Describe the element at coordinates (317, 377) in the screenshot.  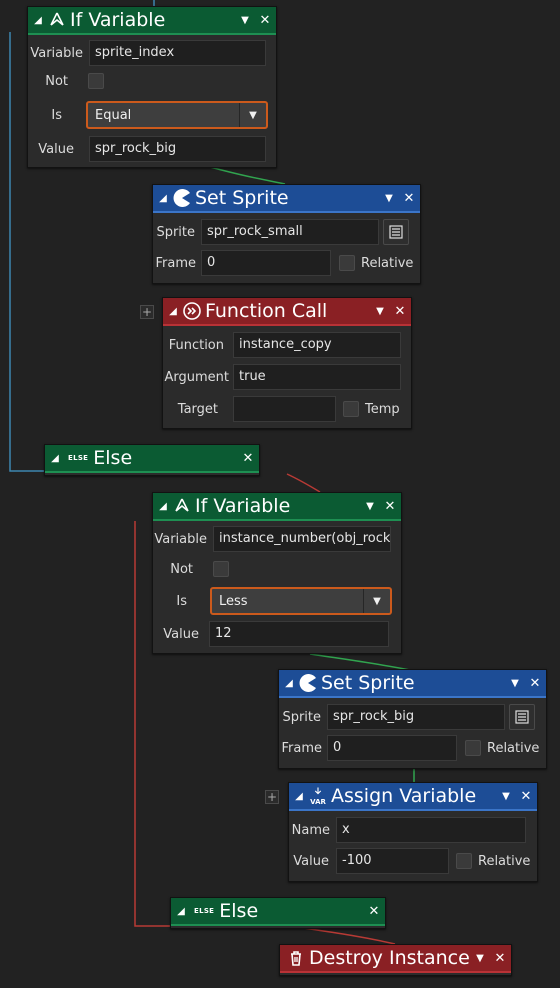
I see `argument-field: true` at that location.